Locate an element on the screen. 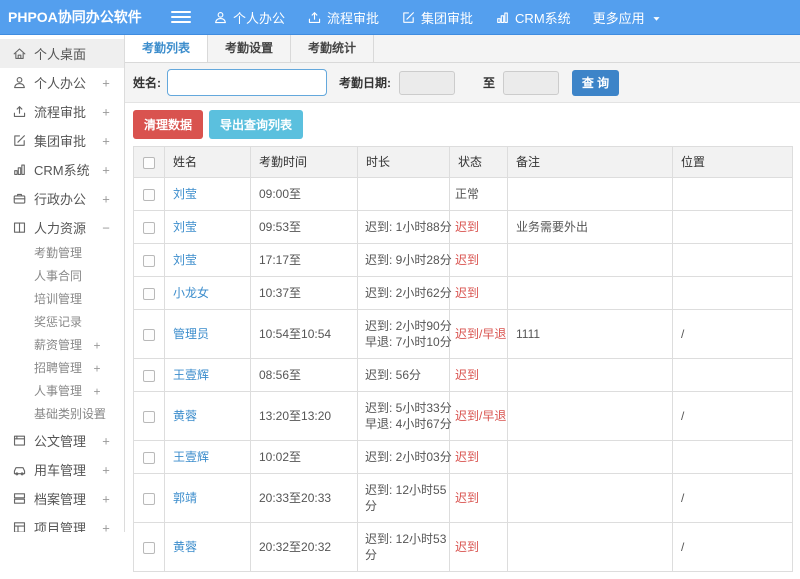 This screenshot has height=579, width=800. sidebar-item-label: 公文管理 is located at coordinates (60, 441).